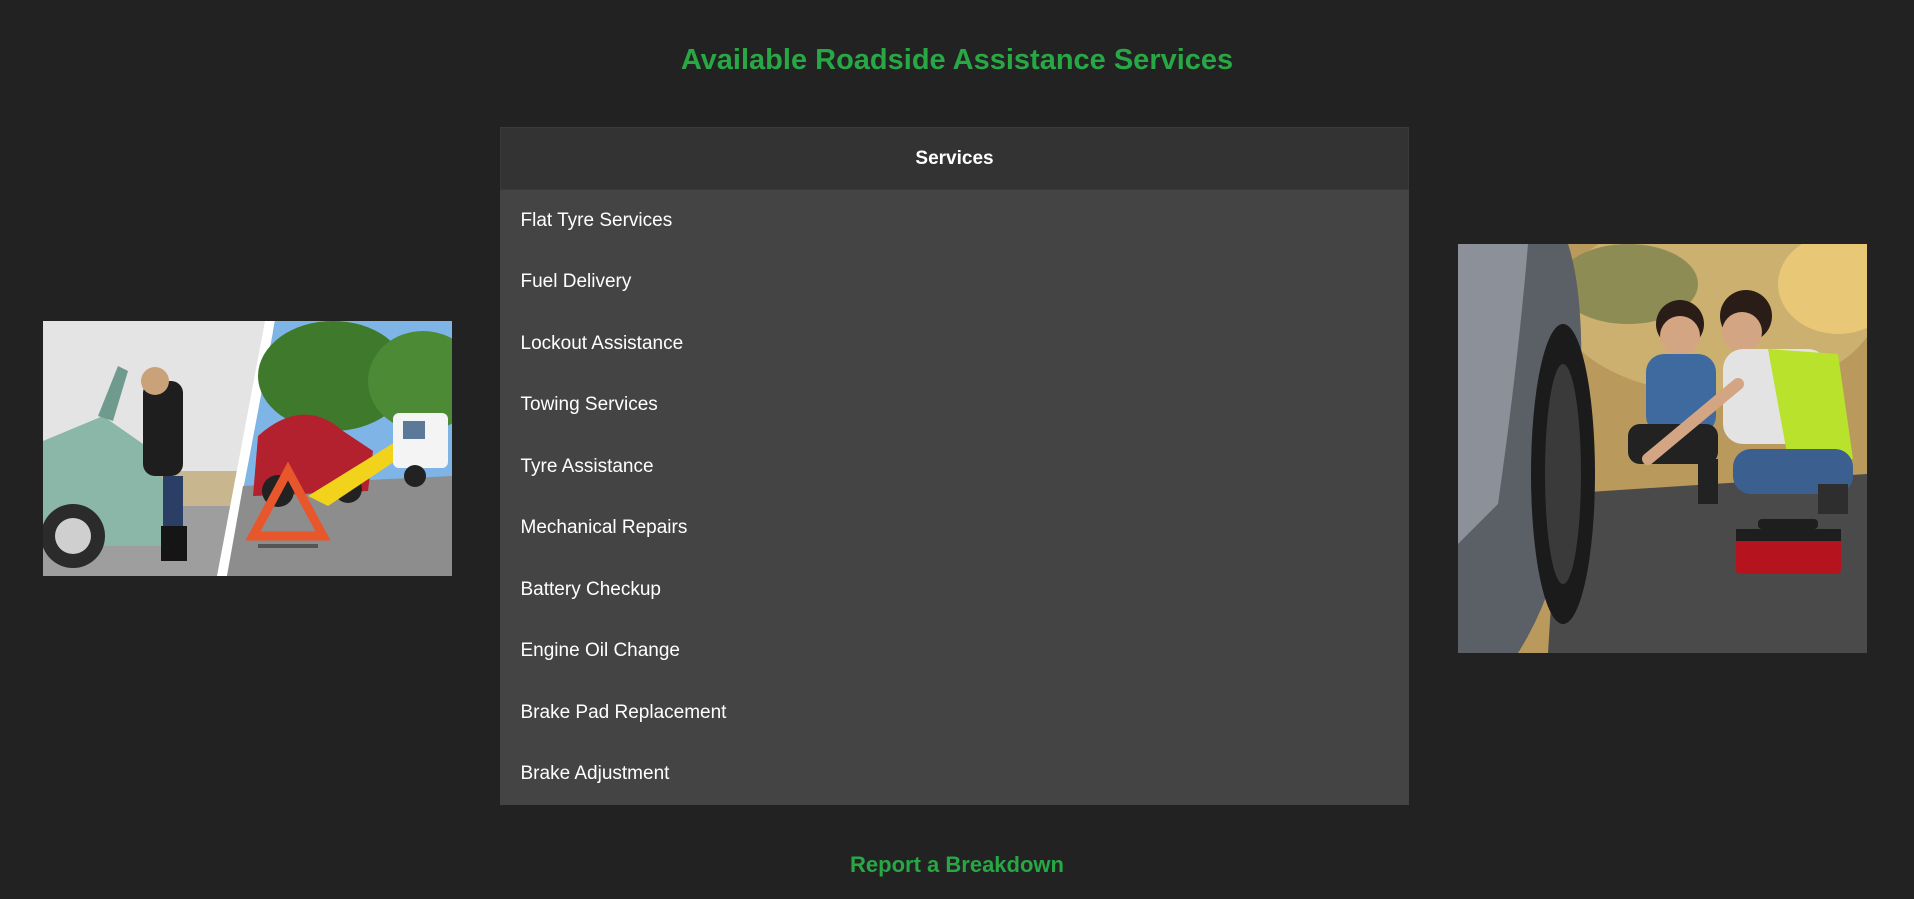  What do you see at coordinates (596, 220) in the screenshot?
I see `service-flat-tyre: Flat Tyre Services` at bounding box center [596, 220].